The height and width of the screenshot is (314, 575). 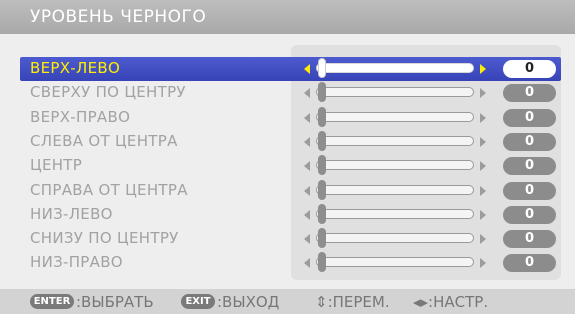 What do you see at coordinates (75, 68) in the screenshot?
I see `row-label: ВЕРХ-ЛЕВО` at bounding box center [75, 68].